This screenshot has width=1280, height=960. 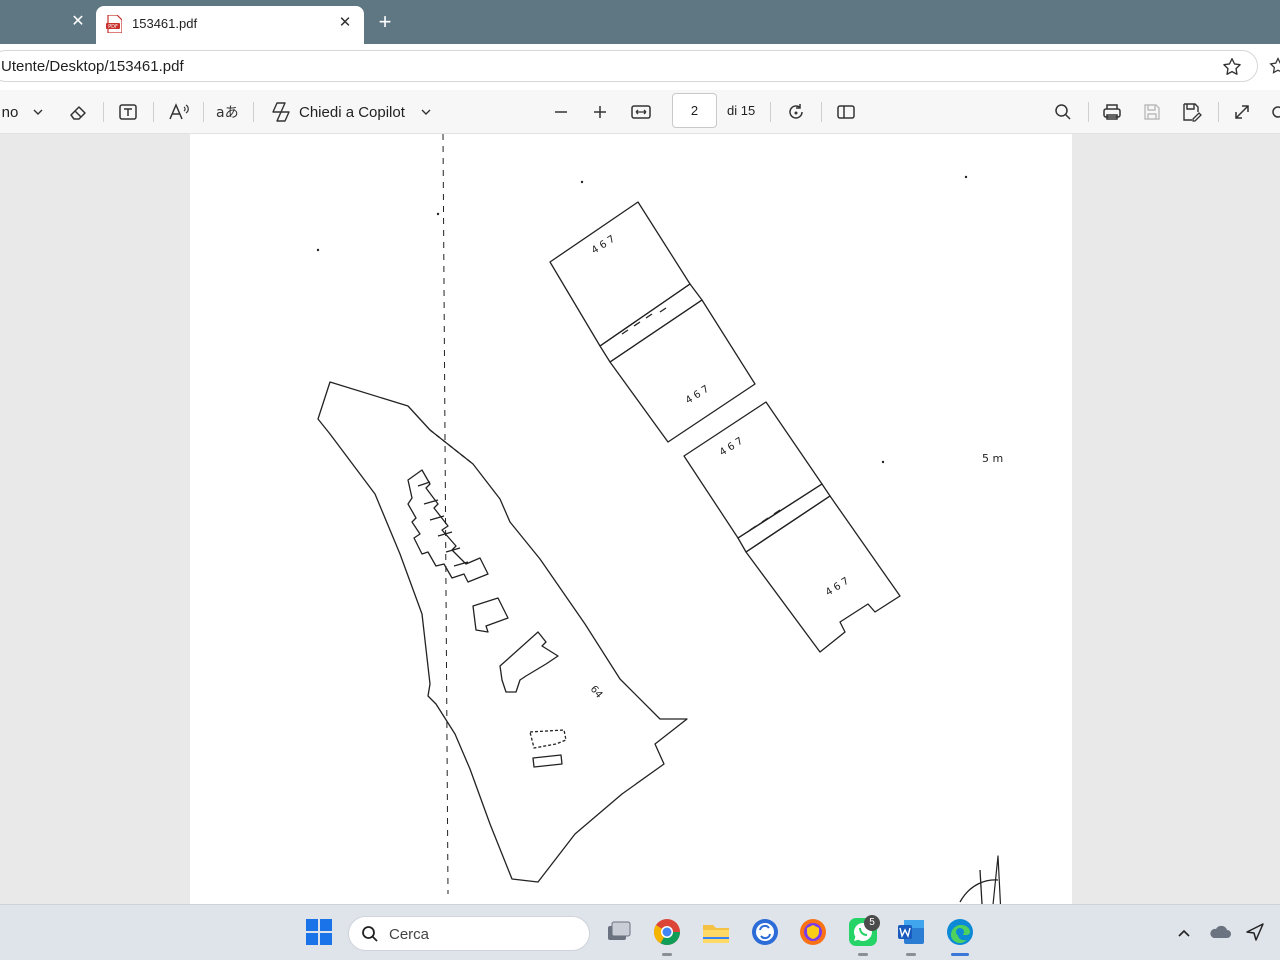 What do you see at coordinates (179, 112) in the screenshot?
I see `read-aloud-icon` at bounding box center [179, 112].